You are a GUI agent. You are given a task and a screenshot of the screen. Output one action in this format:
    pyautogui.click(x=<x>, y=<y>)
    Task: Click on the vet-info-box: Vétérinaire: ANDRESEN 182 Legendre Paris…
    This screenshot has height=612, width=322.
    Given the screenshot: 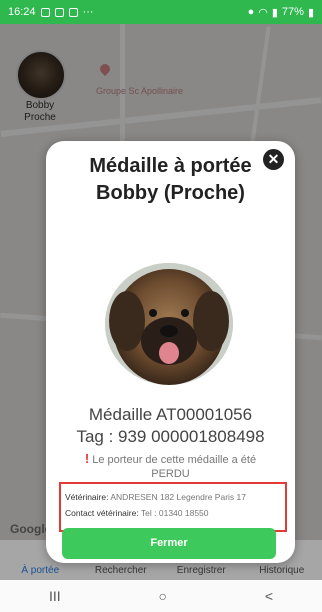 What is the action you would take?
    pyautogui.click(x=173, y=507)
    